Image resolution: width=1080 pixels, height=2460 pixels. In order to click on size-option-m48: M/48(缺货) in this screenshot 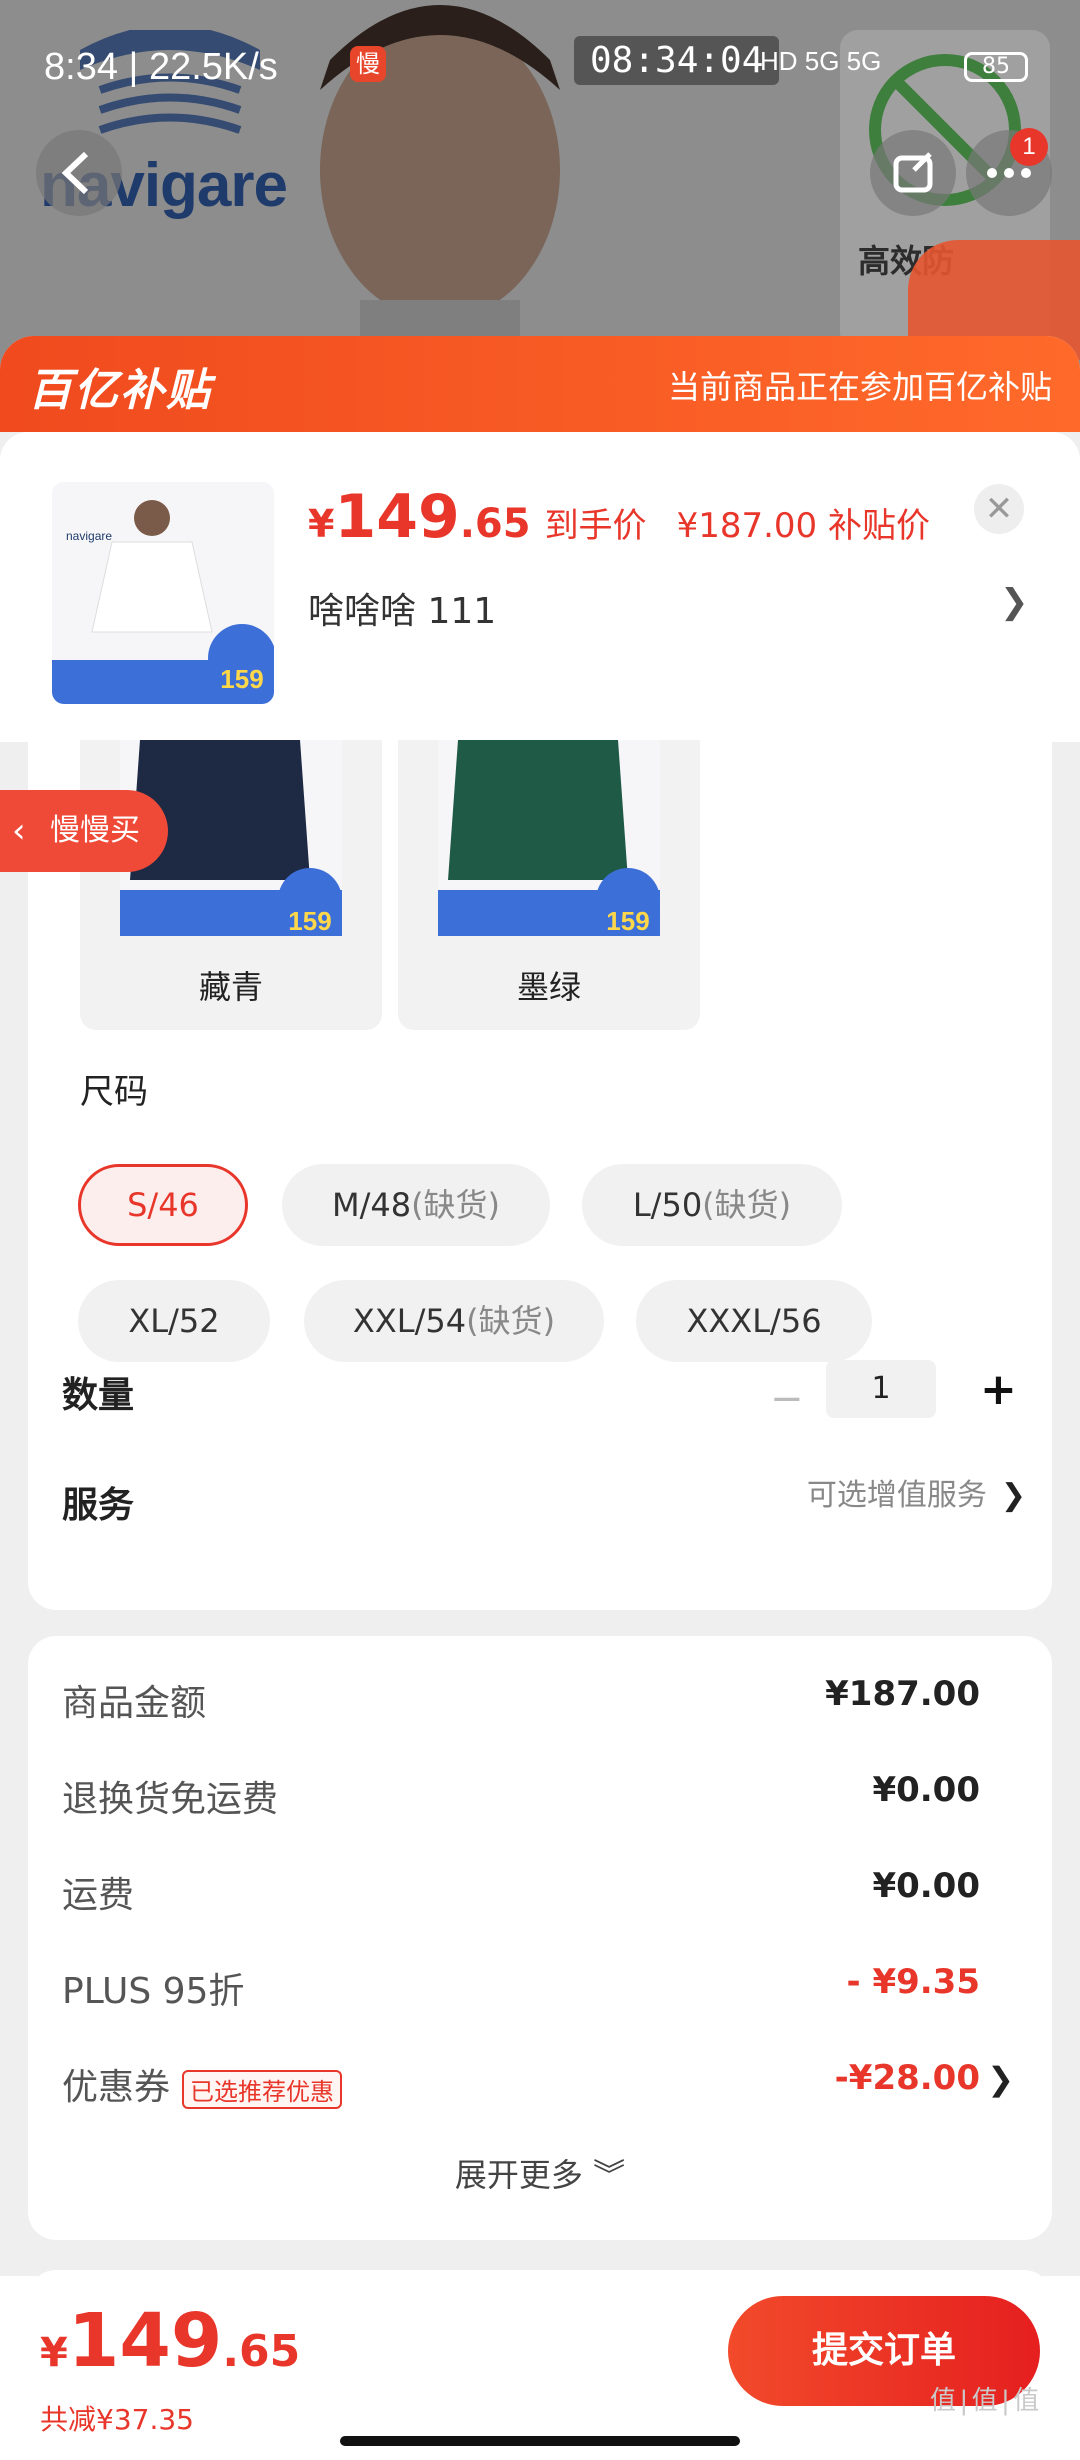, I will do `click(416, 1205)`.